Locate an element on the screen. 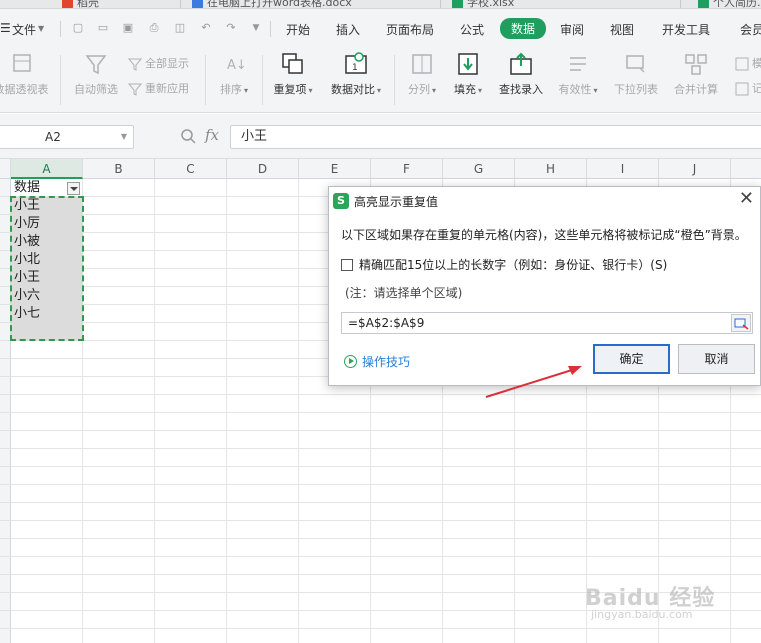 The width and height of the screenshot is (761, 643). tab-member: 会员 is located at coordinates (750, 29).